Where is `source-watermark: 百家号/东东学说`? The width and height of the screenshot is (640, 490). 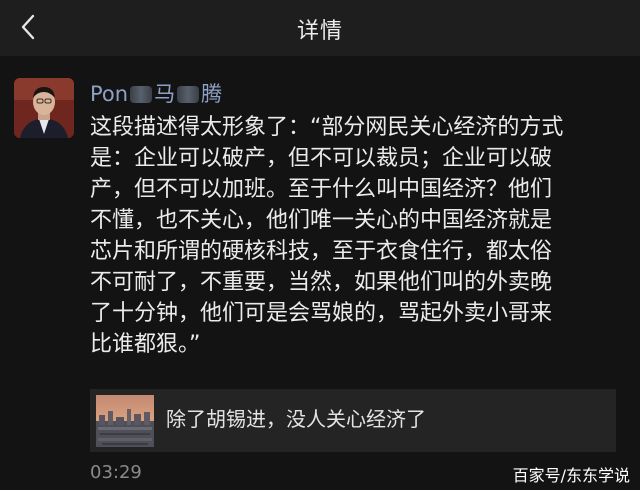 source-watermark: 百家号/东东学说 is located at coordinates (571, 475).